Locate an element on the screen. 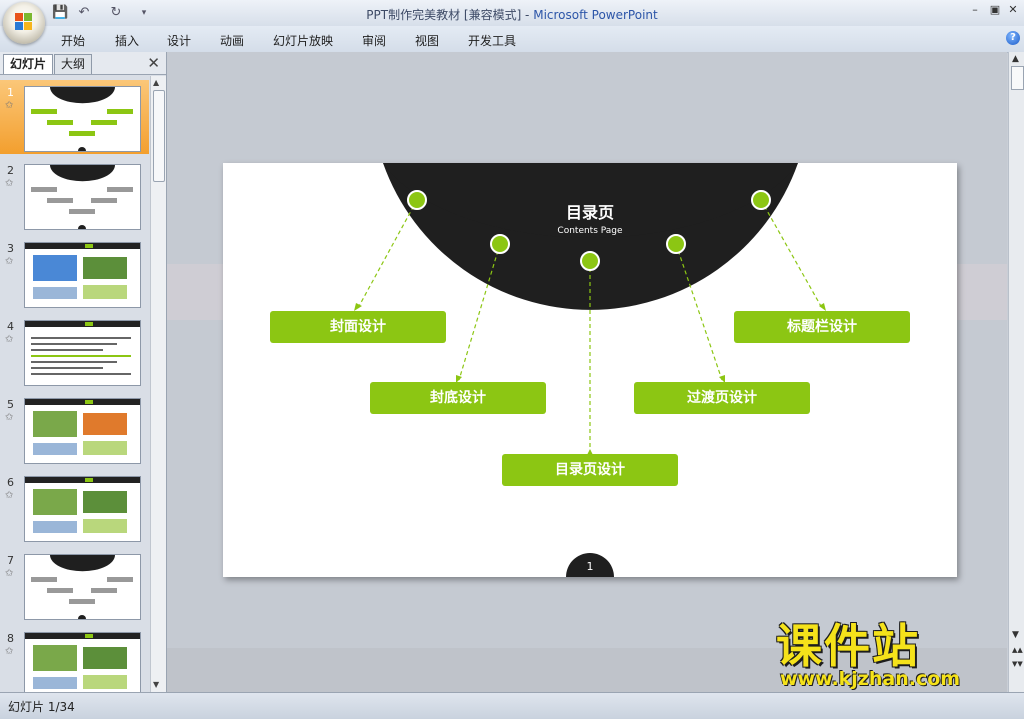  status-bar: 幻灯片 1/34 is located at coordinates (512, 705).